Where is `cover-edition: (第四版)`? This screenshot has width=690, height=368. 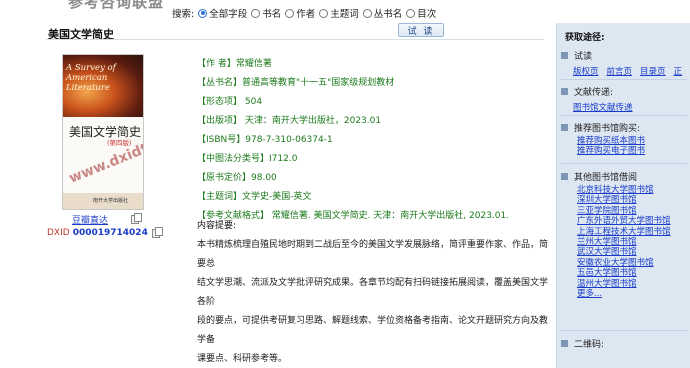
cover-edition: (第四版) is located at coordinates (119, 143).